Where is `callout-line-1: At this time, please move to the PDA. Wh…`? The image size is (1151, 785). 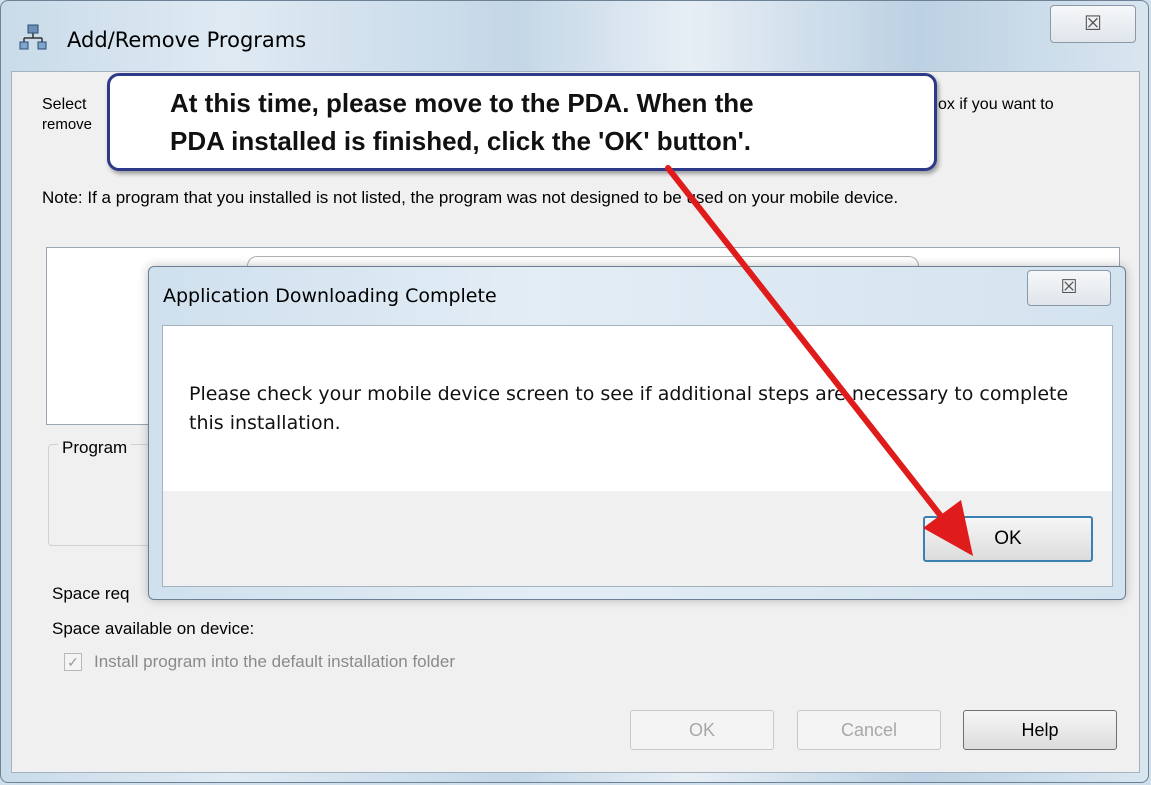 callout-line-1: At this time, please move to the PDA. Wh… is located at coordinates (462, 103).